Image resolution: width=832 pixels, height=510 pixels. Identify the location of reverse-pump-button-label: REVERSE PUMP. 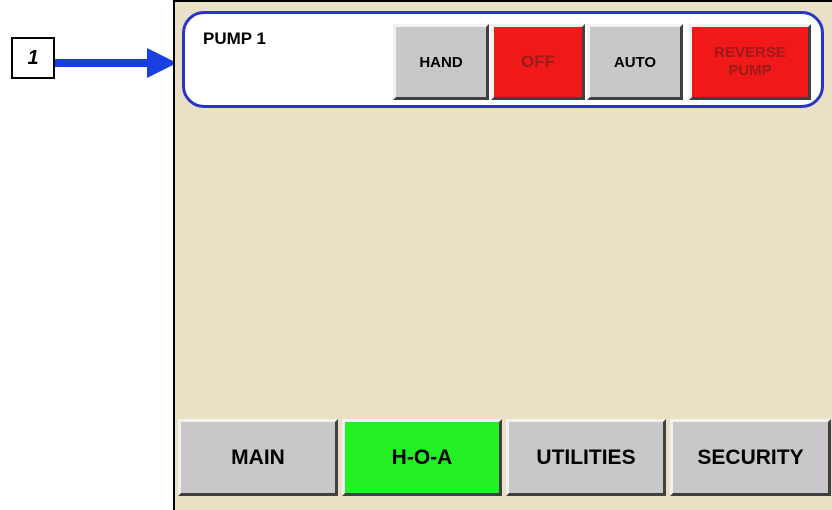
(750, 61).